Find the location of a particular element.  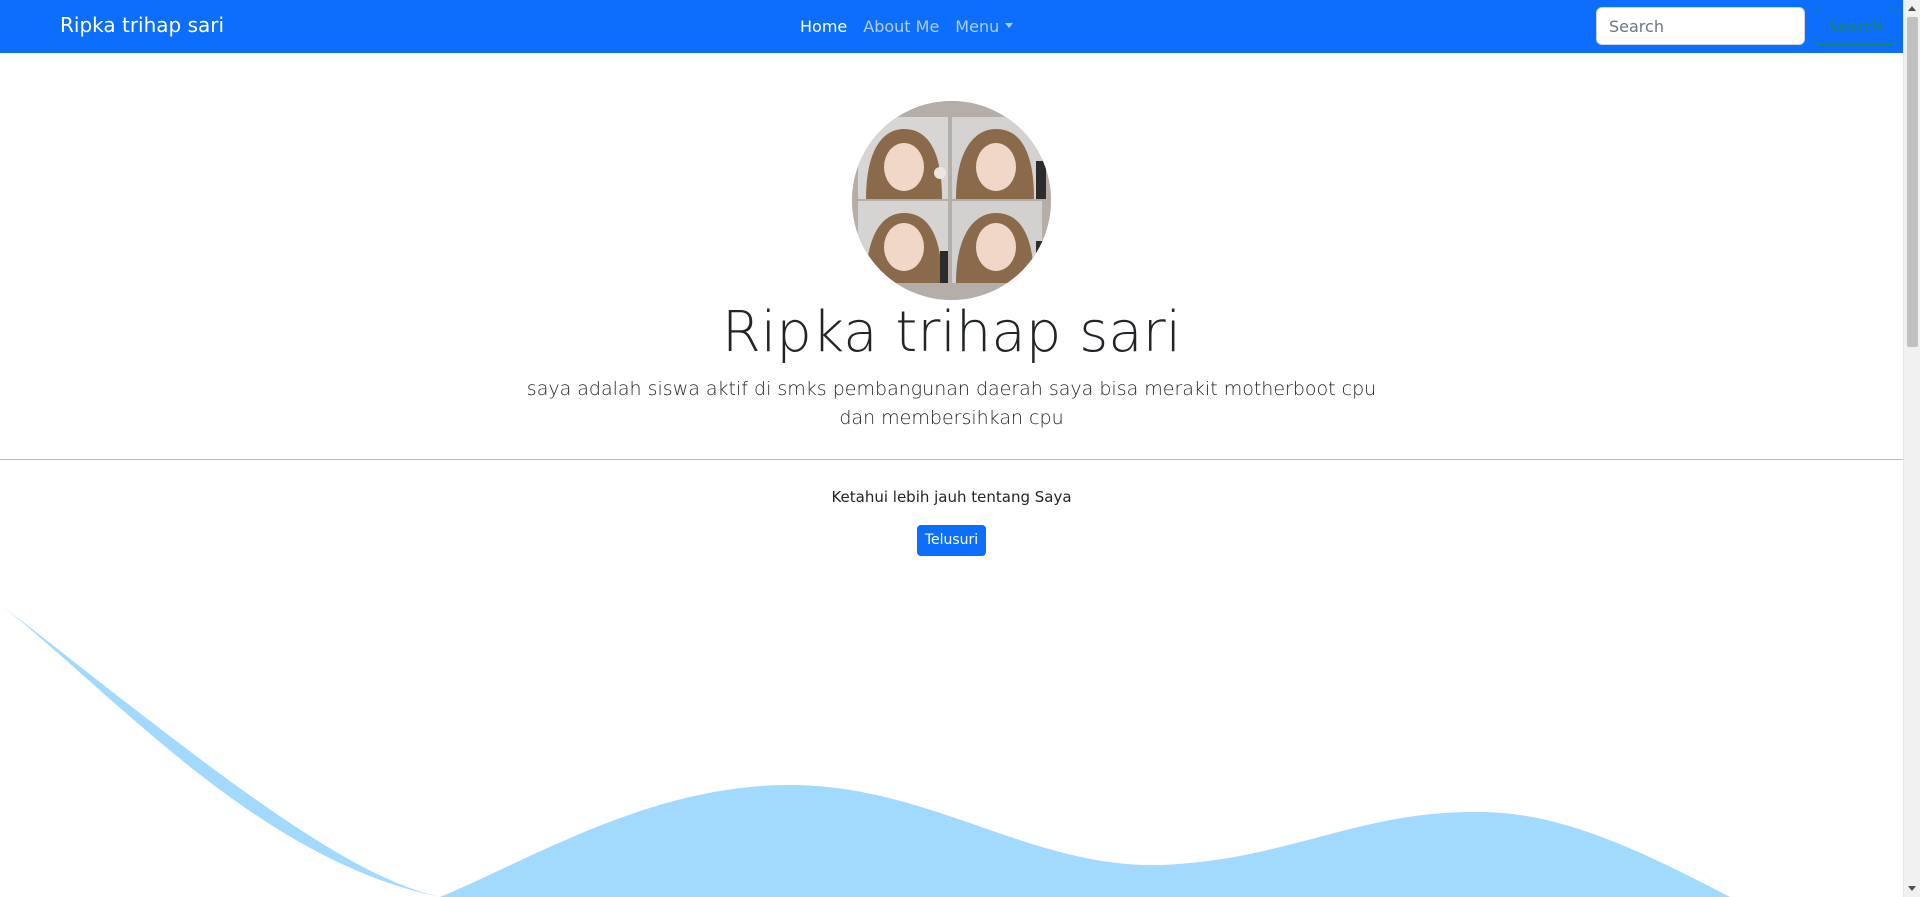

nav-link-menu-dropdown: Menu is located at coordinates (984, 26).